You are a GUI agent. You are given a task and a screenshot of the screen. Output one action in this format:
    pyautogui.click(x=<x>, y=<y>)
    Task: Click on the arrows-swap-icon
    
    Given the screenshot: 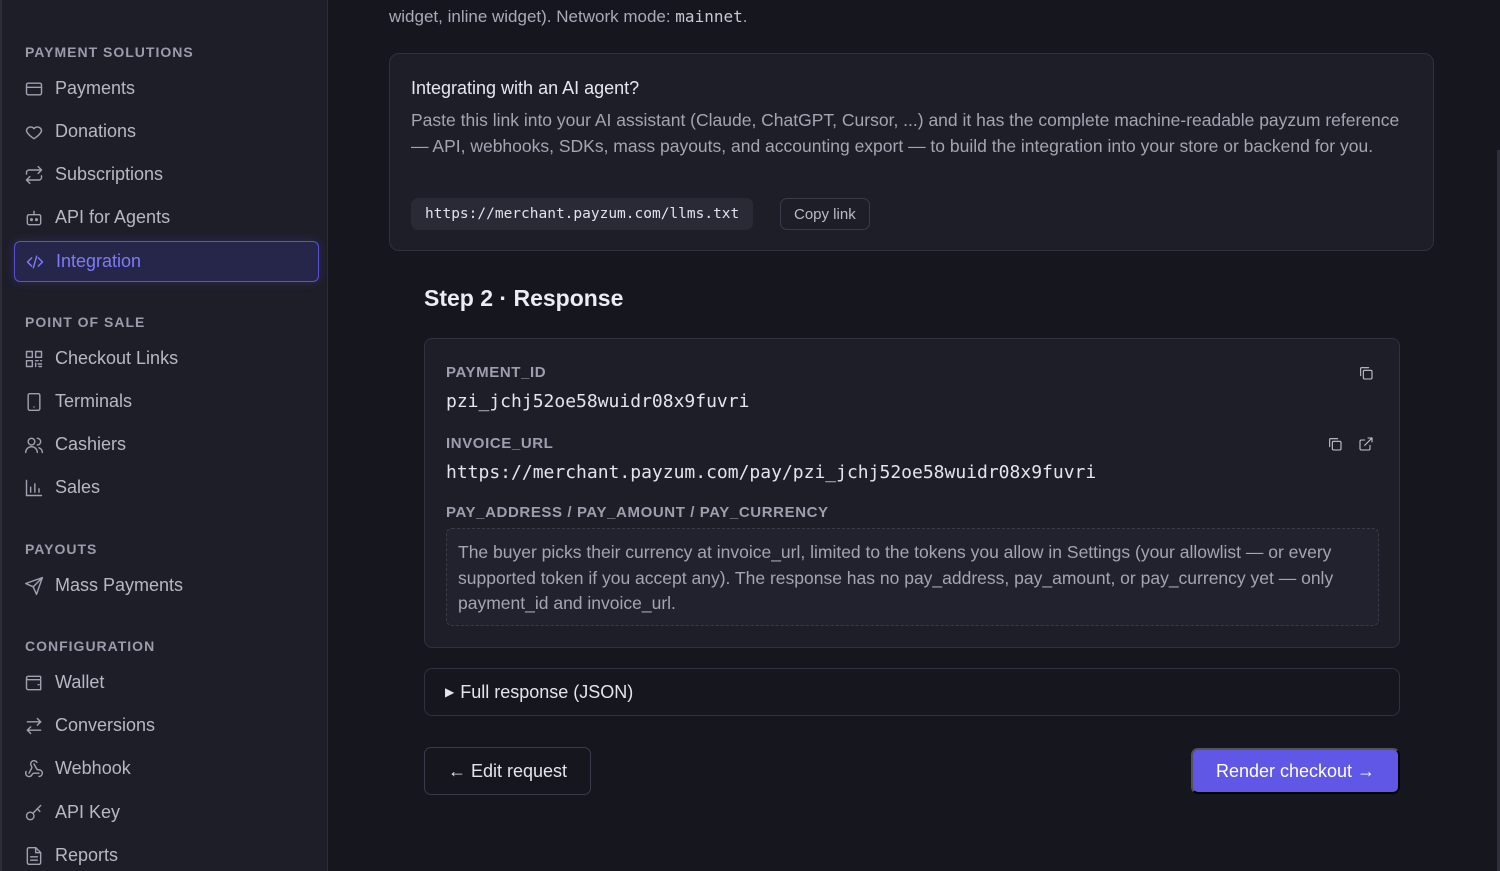 What is the action you would take?
    pyautogui.click(x=34, y=726)
    